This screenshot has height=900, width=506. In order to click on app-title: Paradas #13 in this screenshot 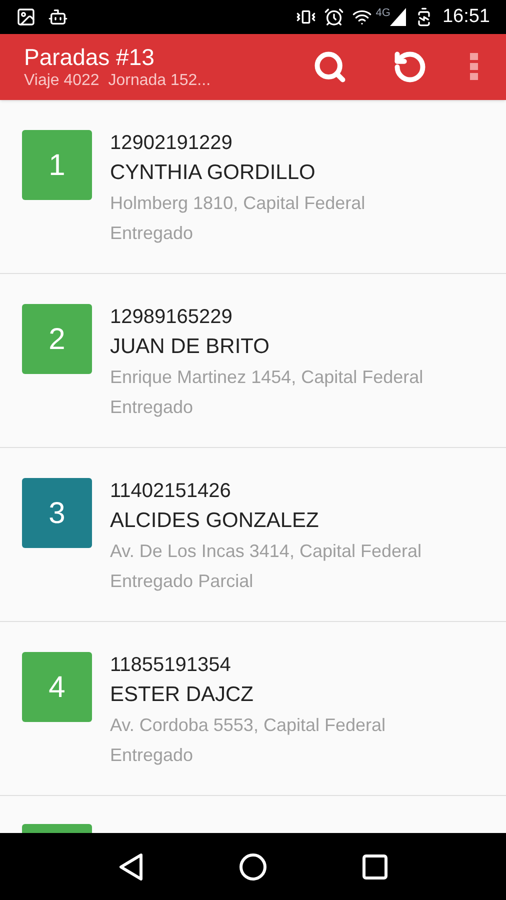, I will do `click(90, 57)`.